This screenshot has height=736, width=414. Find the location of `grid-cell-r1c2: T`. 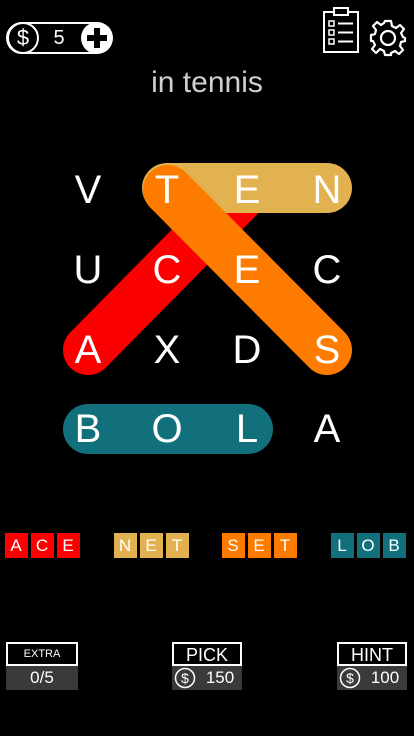

grid-cell-r1c2: T is located at coordinates (167, 190).